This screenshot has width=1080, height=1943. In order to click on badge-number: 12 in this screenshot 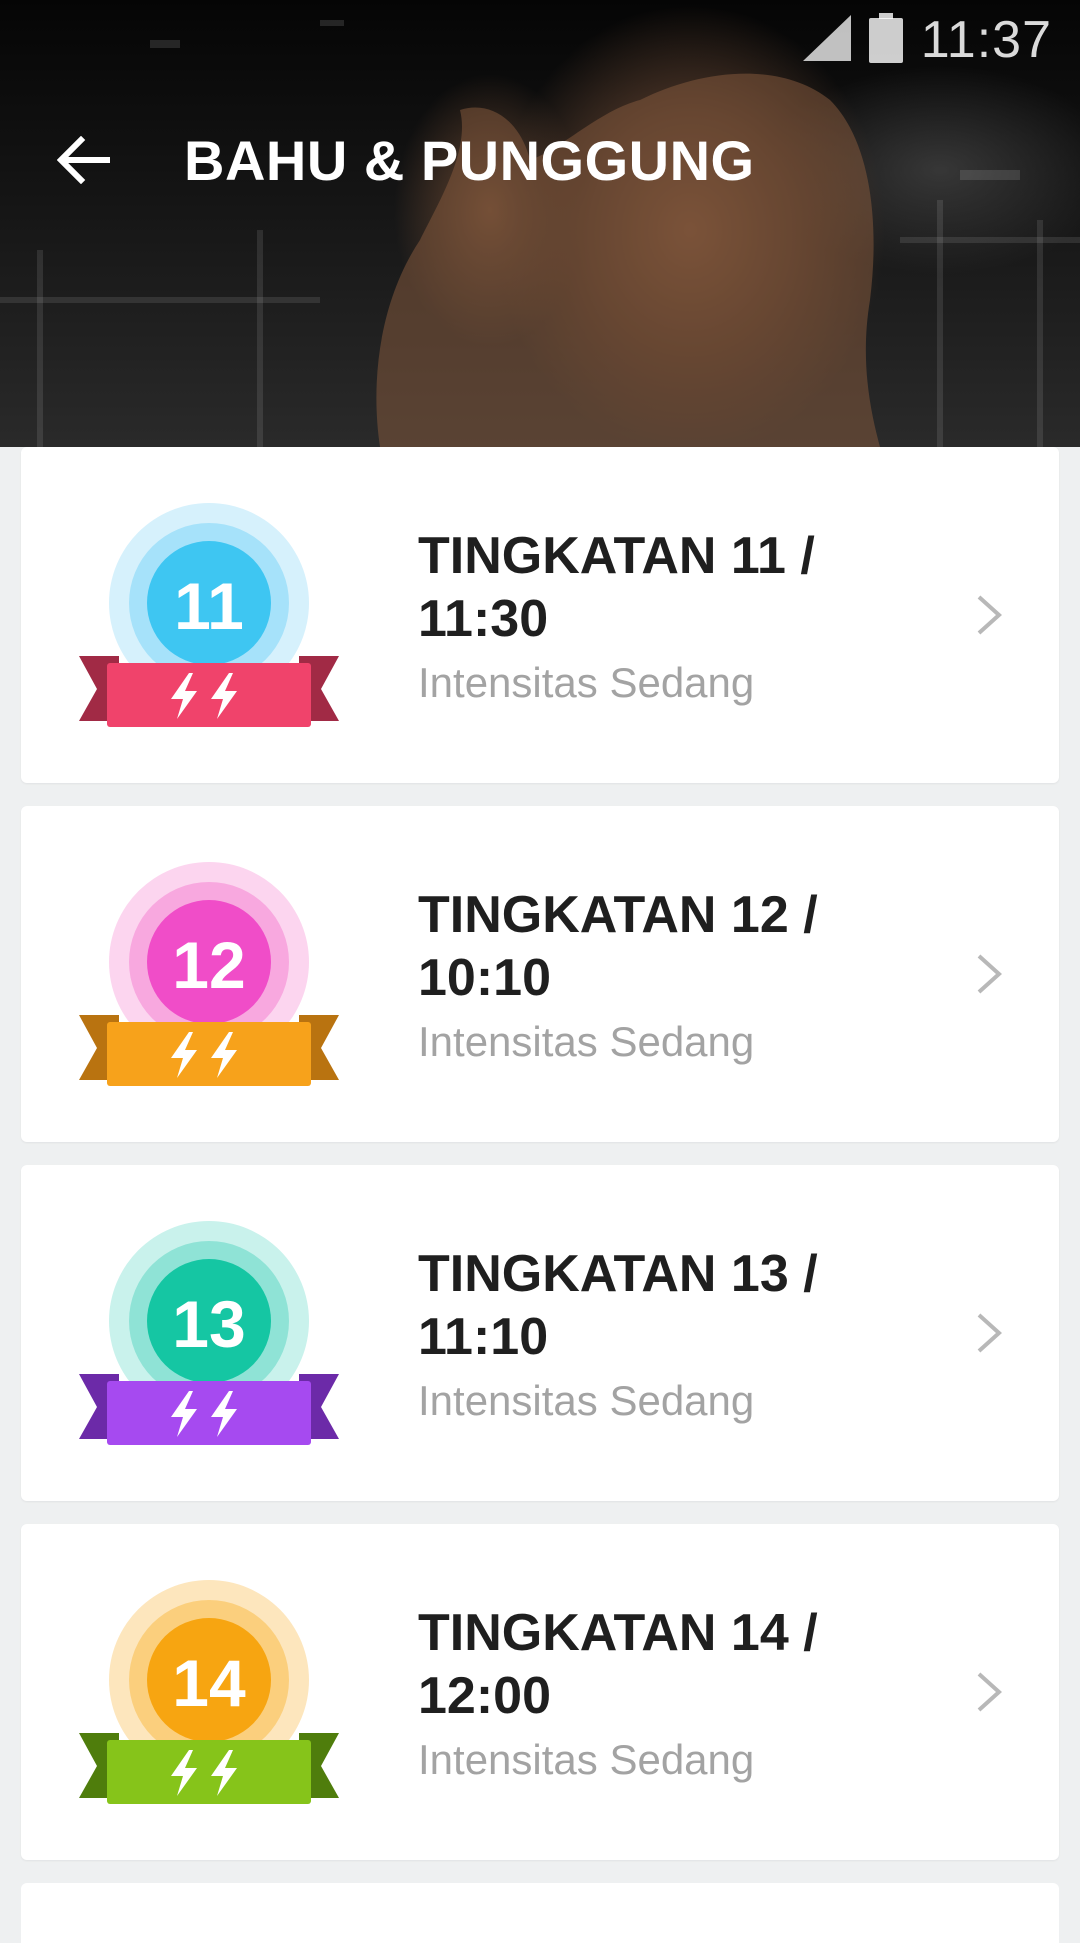, I will do `click(208, 965)`.